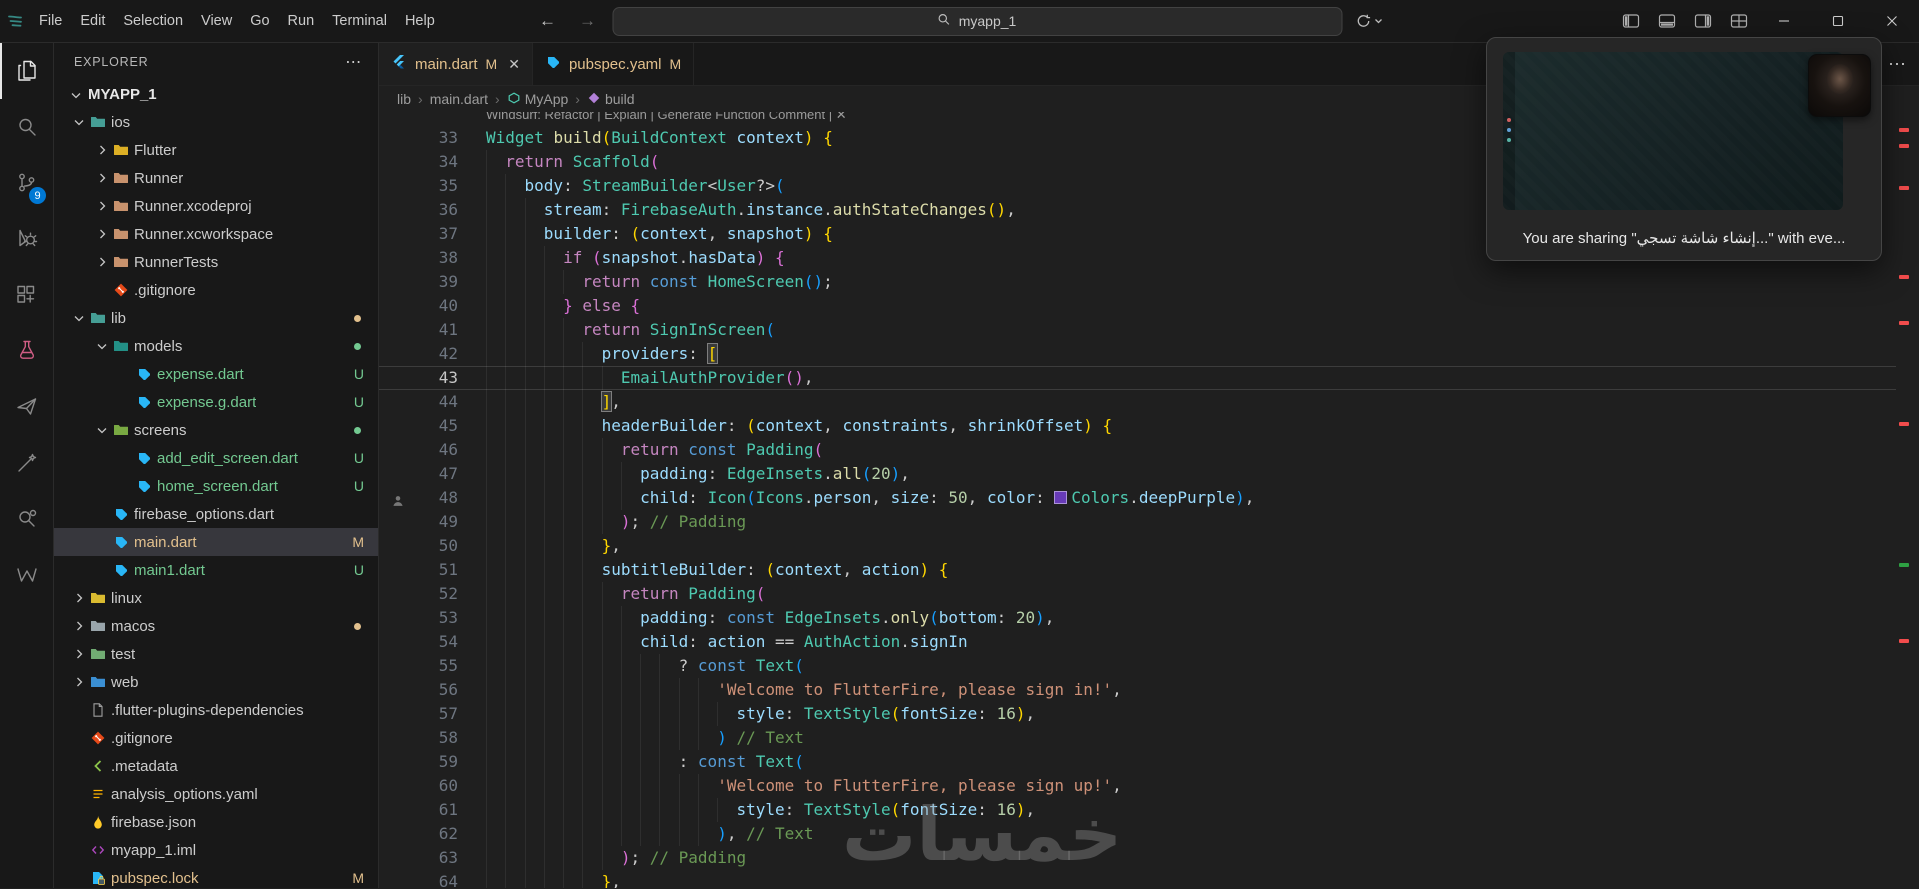 This screenshot has width=1919, height=889. I want to click on line-number-gutter: 52, so click(432, 594).